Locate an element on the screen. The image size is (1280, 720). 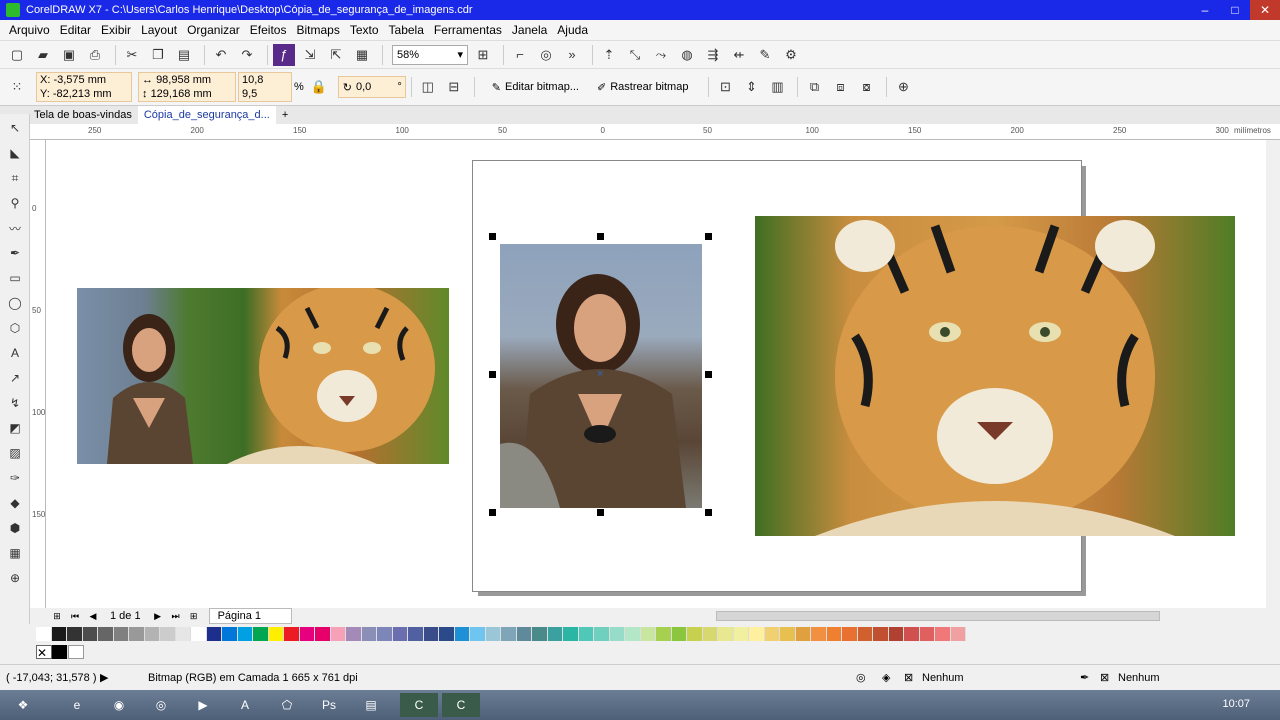
mask-icon: ◍ is located at coordinates (687, 55).